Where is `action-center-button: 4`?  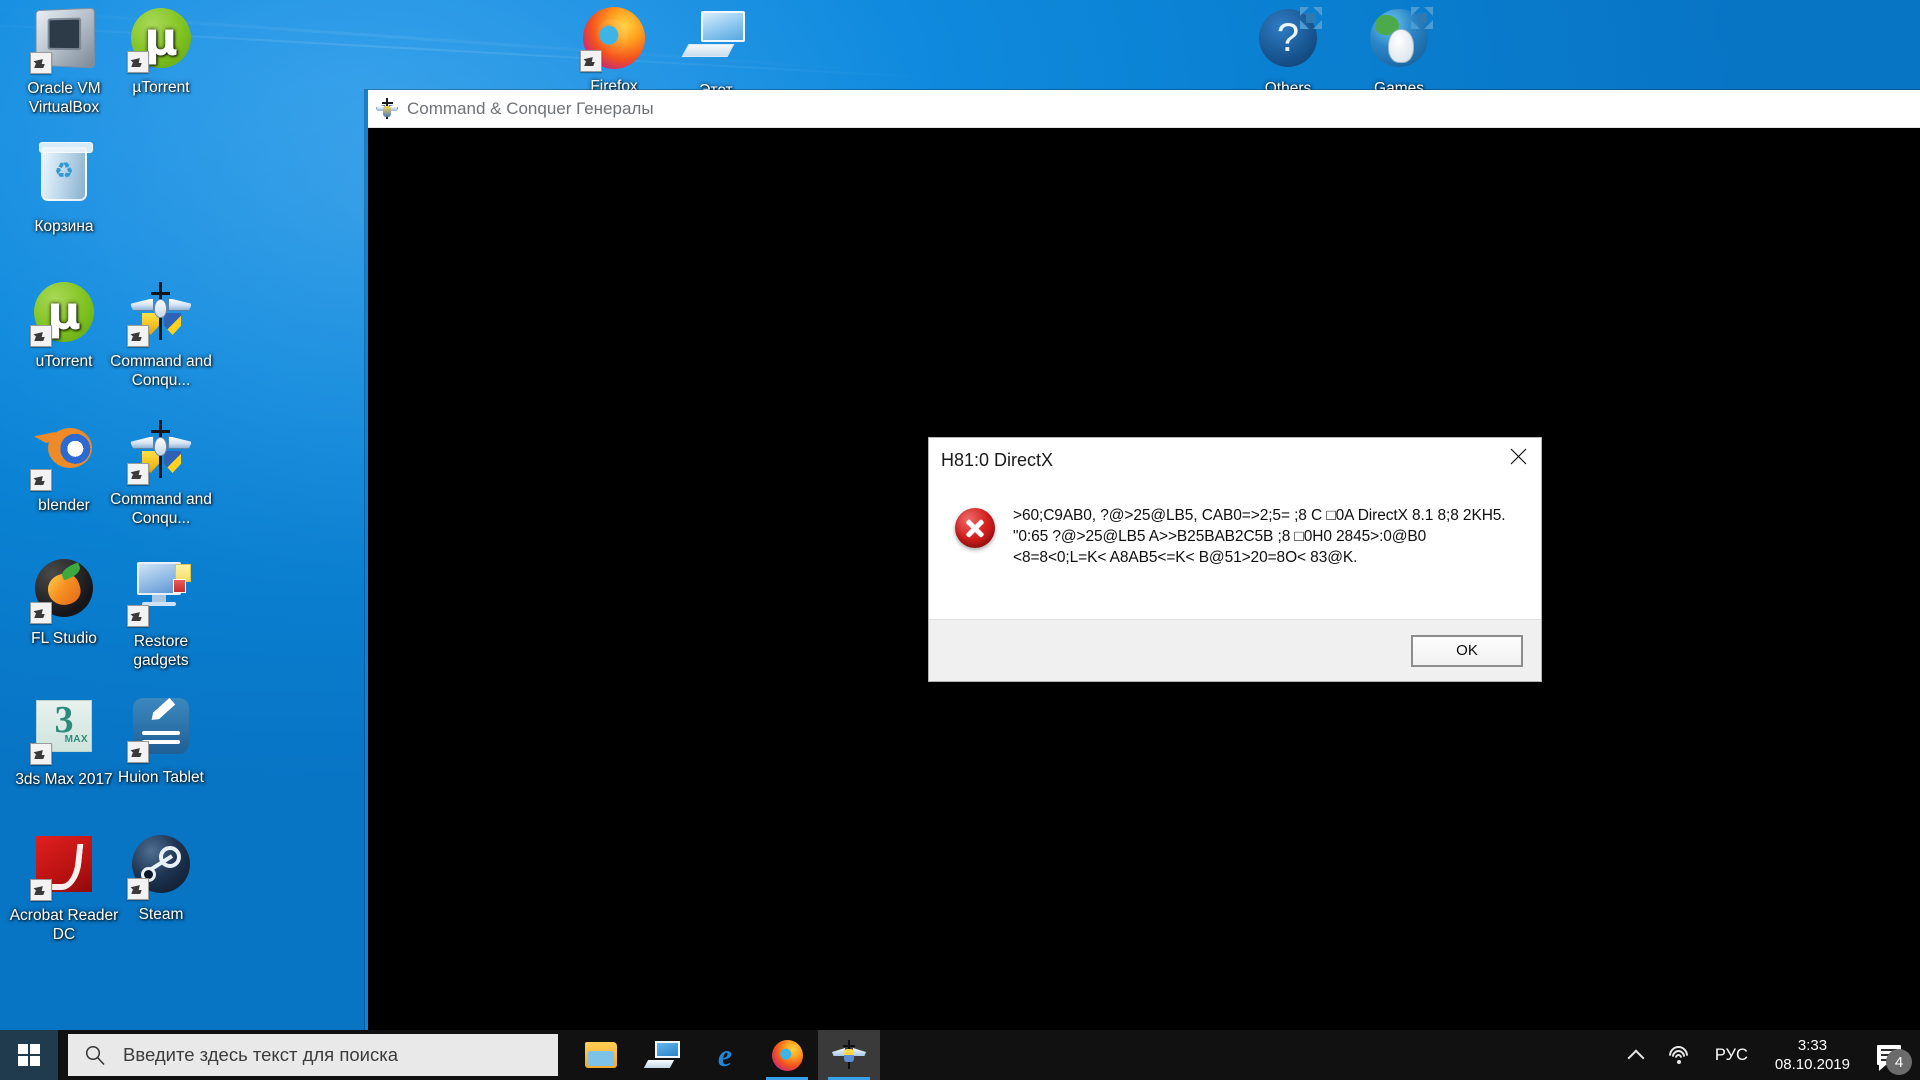
action-center-button: 4 is located at coordinates (1889, 1055).